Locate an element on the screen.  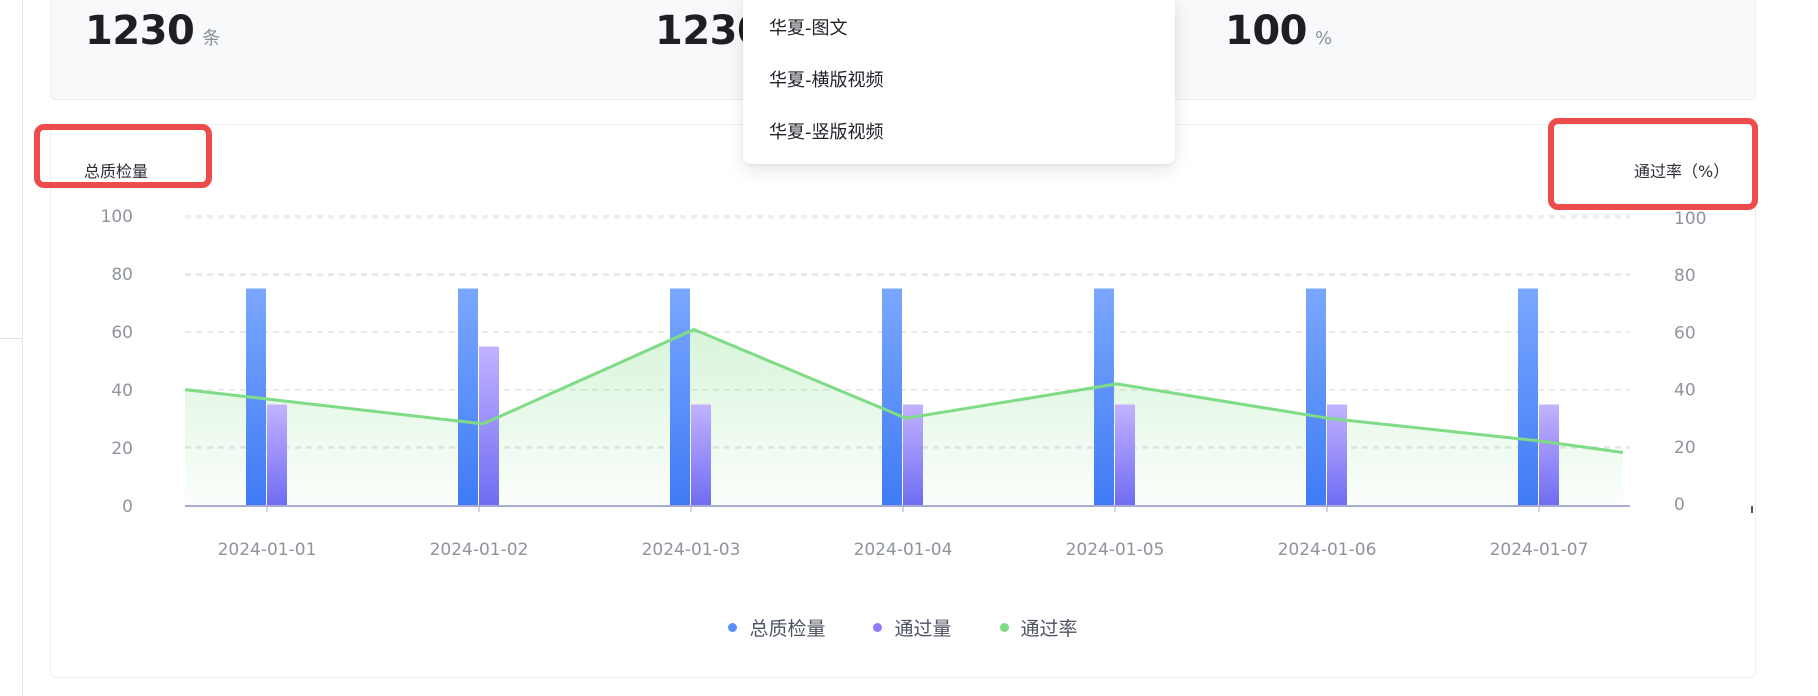
left-axis-tick-label: 20 is located at coordinates (122, 449).